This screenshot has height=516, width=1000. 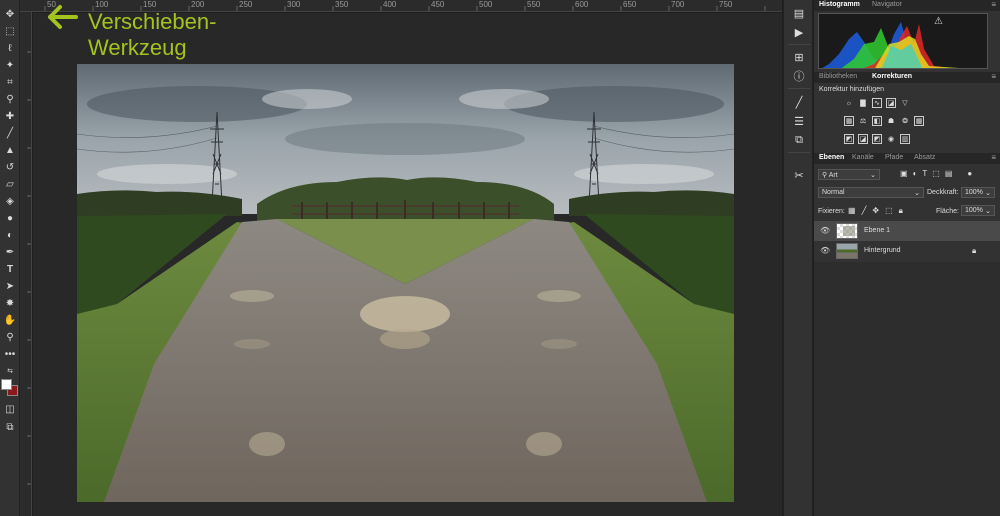 I want to click on marquee-tool-icon: ⬚, so click(x=10, y=32).